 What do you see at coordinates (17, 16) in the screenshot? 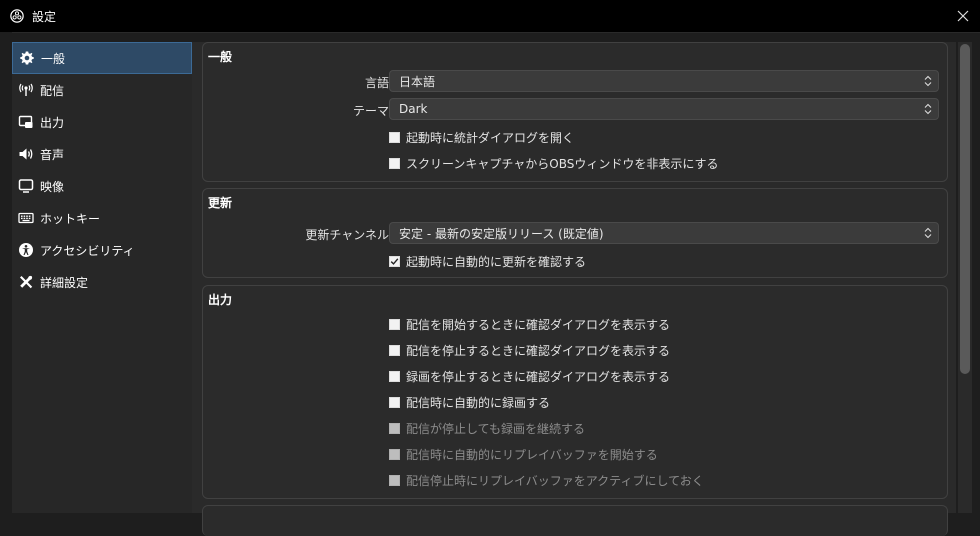
I see `obs-logo-icon` at bounding box center [17, 16].